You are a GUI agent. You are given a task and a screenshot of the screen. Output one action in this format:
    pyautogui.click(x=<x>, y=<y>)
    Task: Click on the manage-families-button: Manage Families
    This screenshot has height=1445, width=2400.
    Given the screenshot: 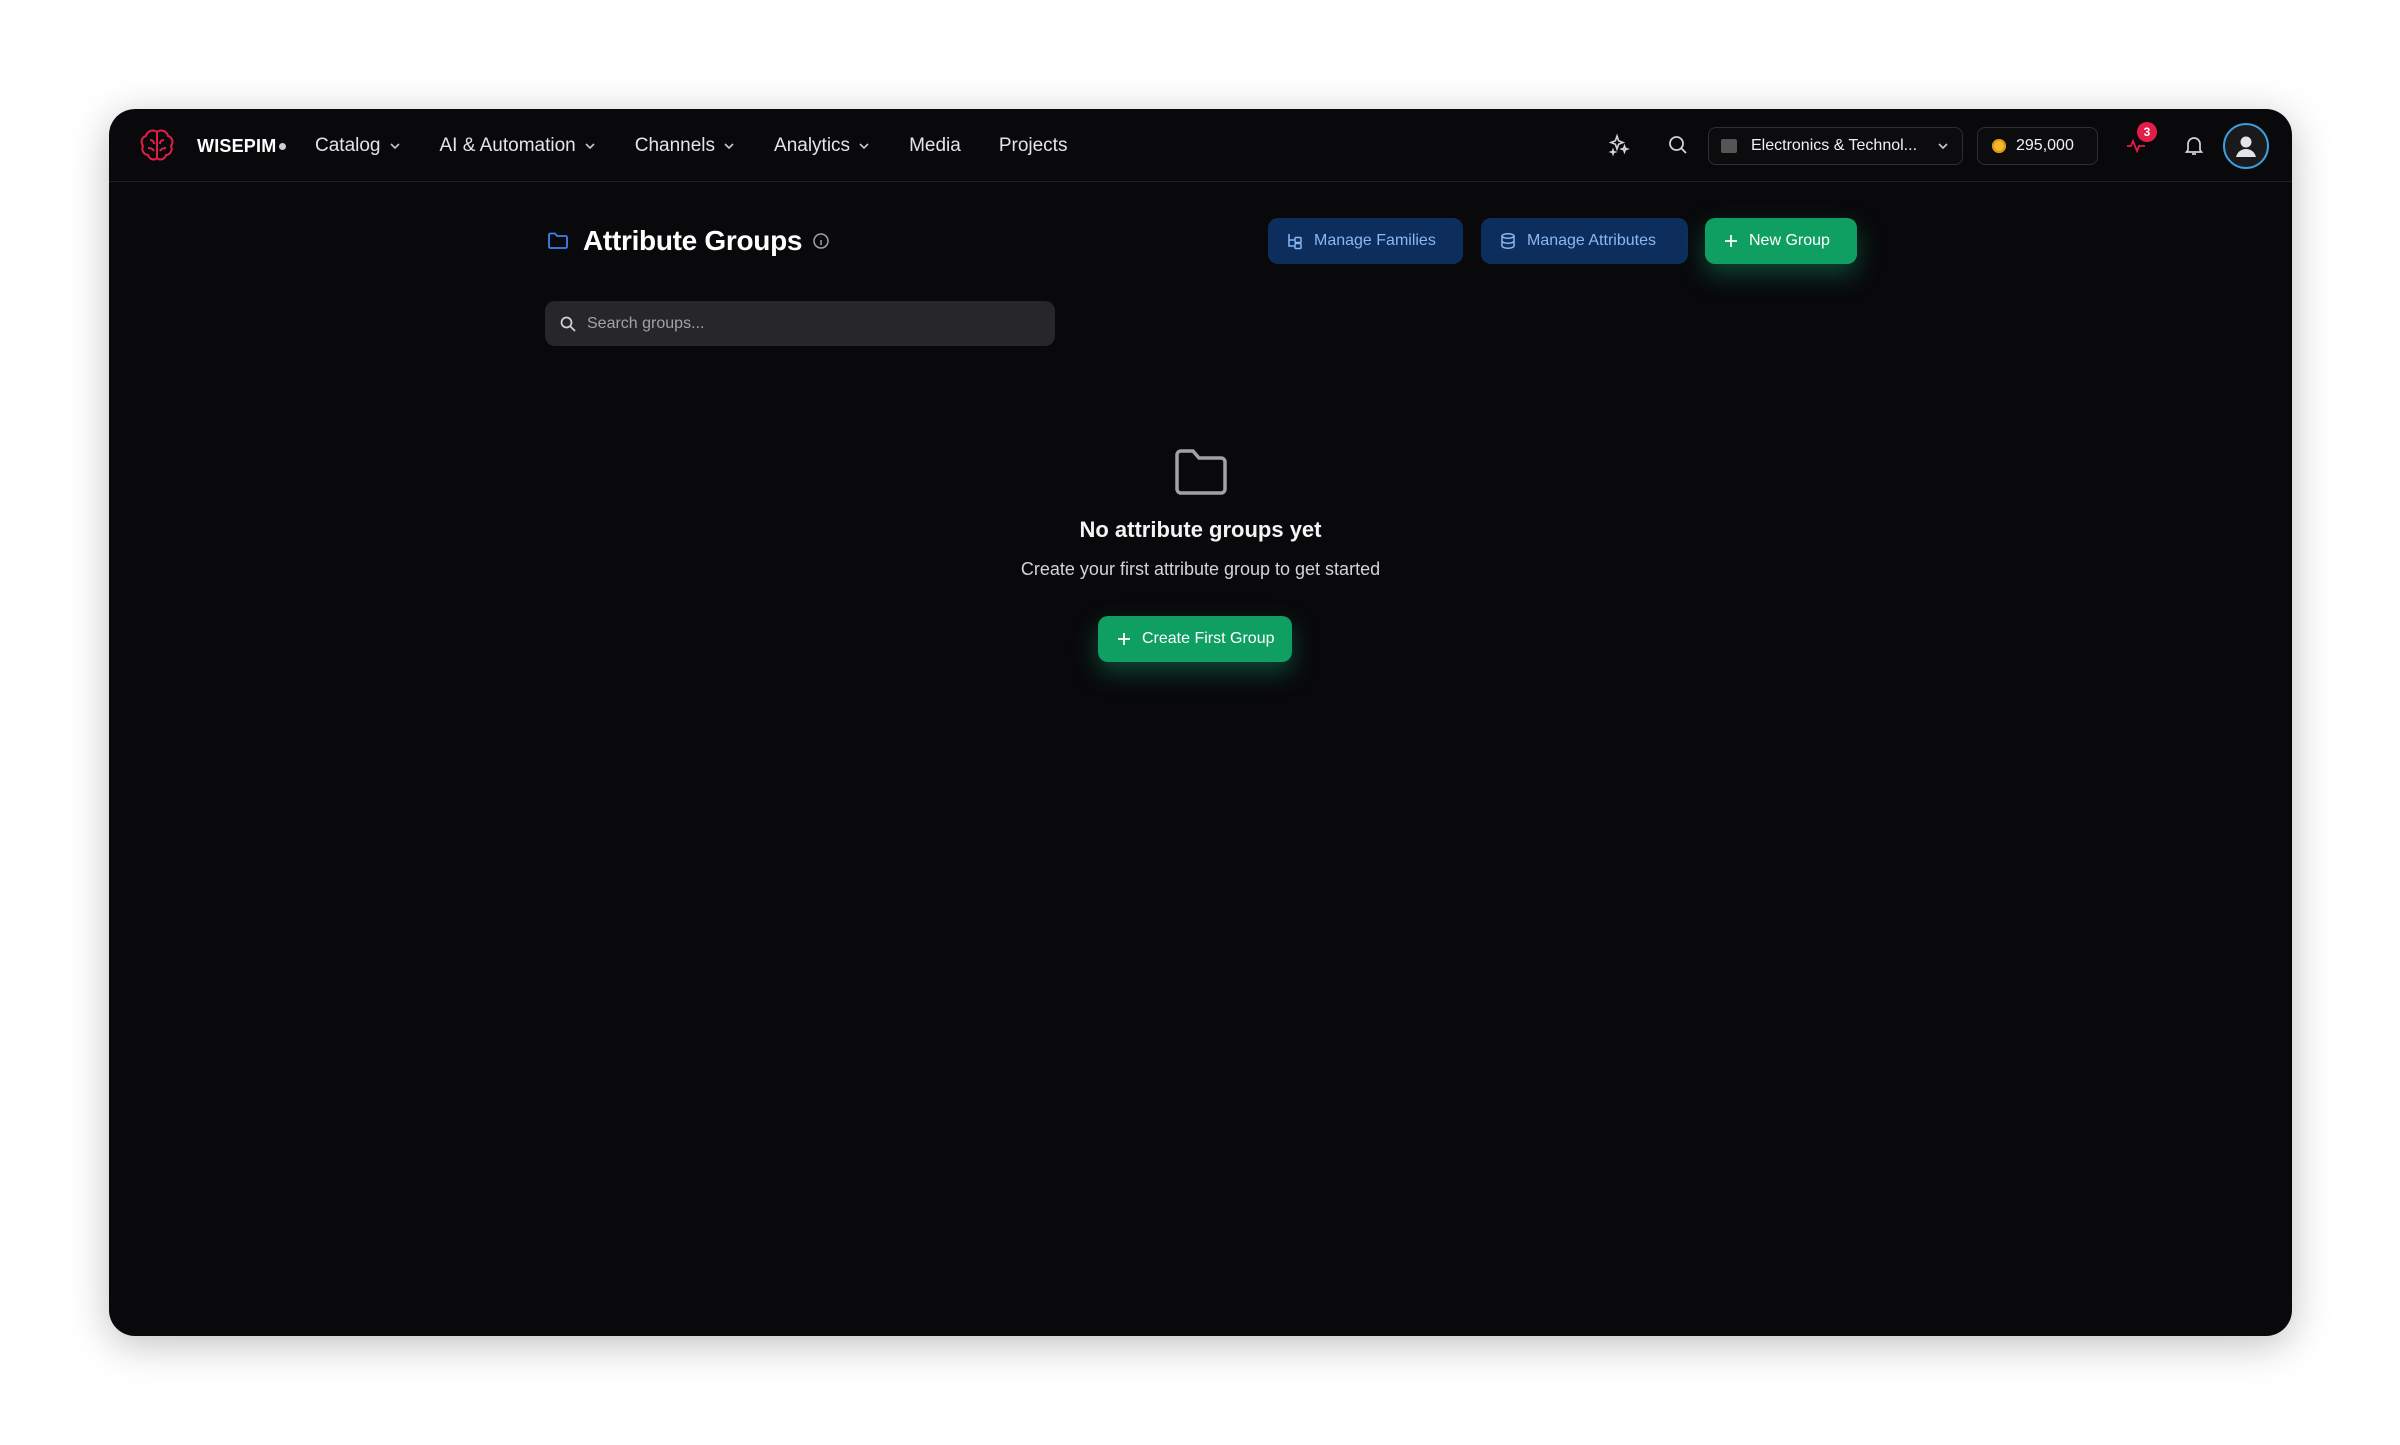 What is the action you would take?
    pyautogui.click(x=1365, y=241)
    